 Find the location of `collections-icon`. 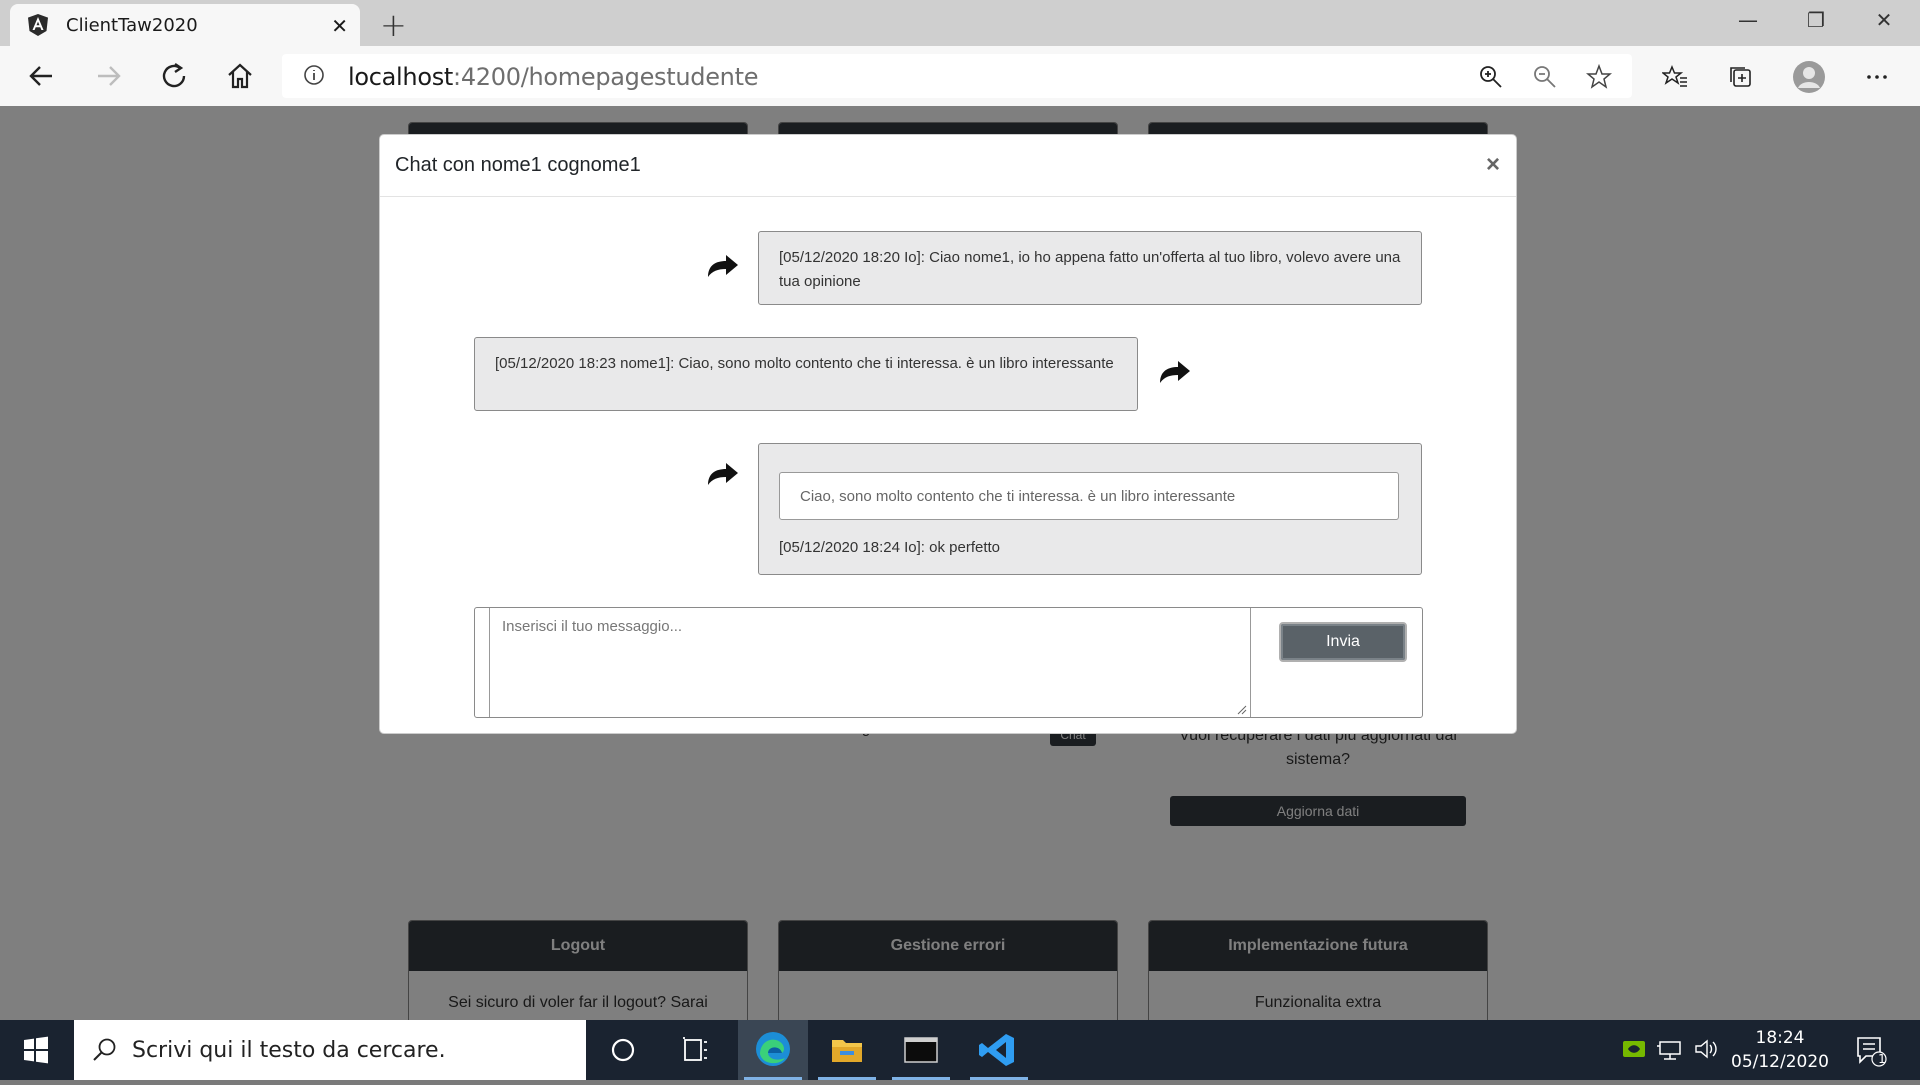

collections-icon is located at coordinates (1741, 77).